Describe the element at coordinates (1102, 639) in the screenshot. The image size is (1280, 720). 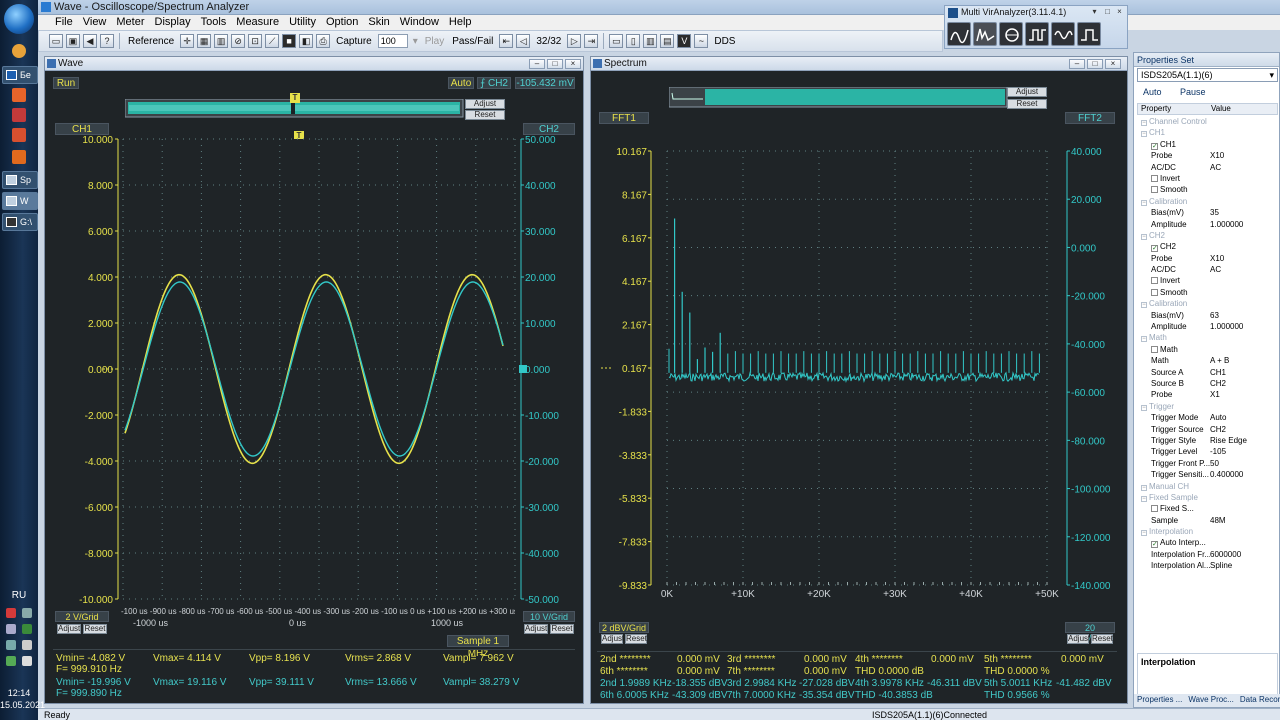
I see `fft2-reset-button: Reset` at that location.